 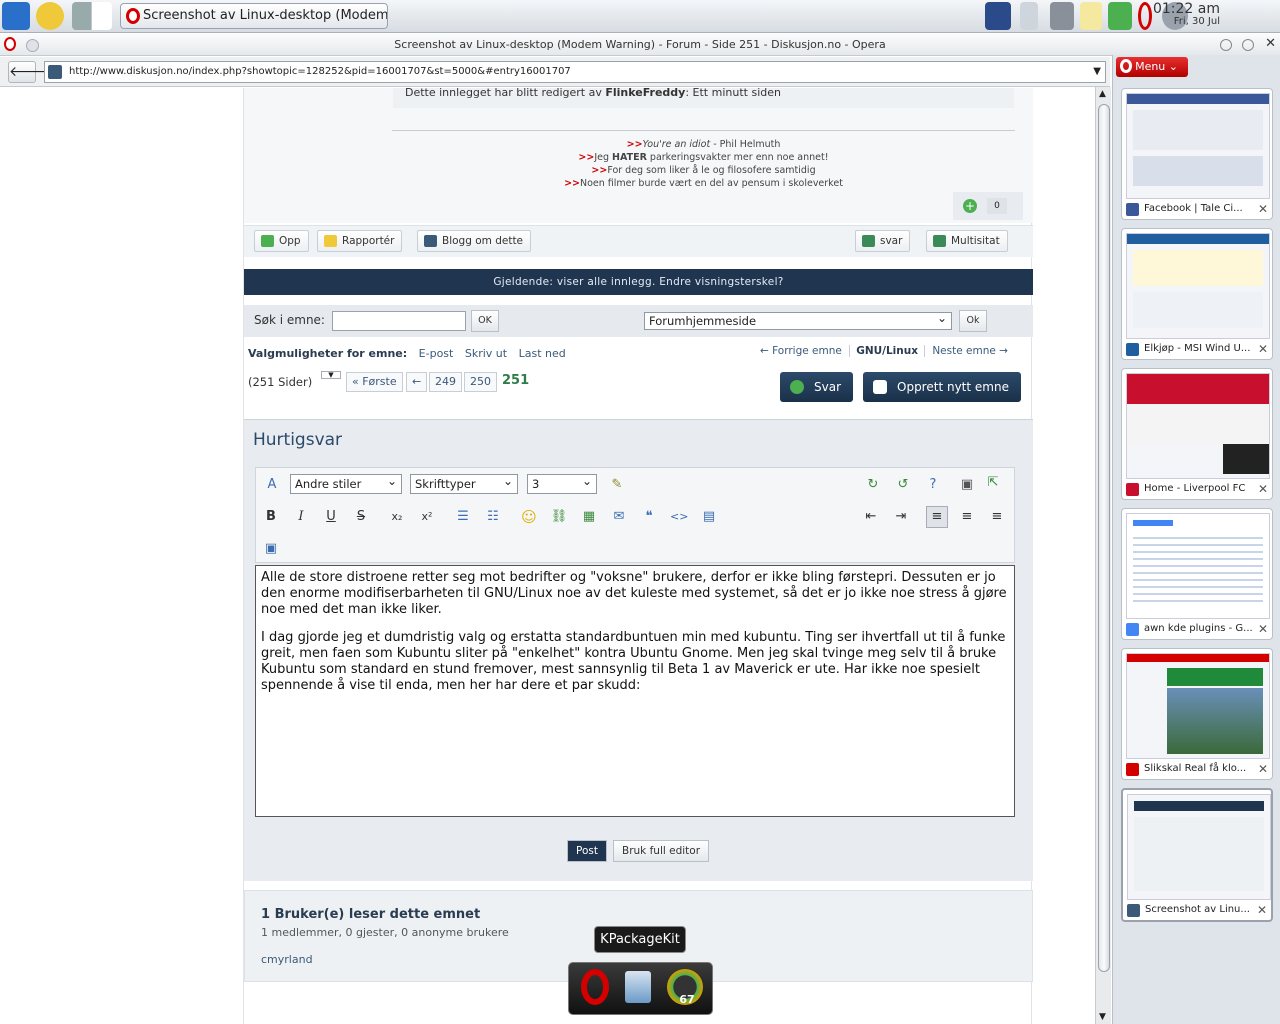 What do you see at coordinates (1102, 94) in the screenshot?
I see `scroll-up-icon: ▲` at bounding box center [1102, 94].